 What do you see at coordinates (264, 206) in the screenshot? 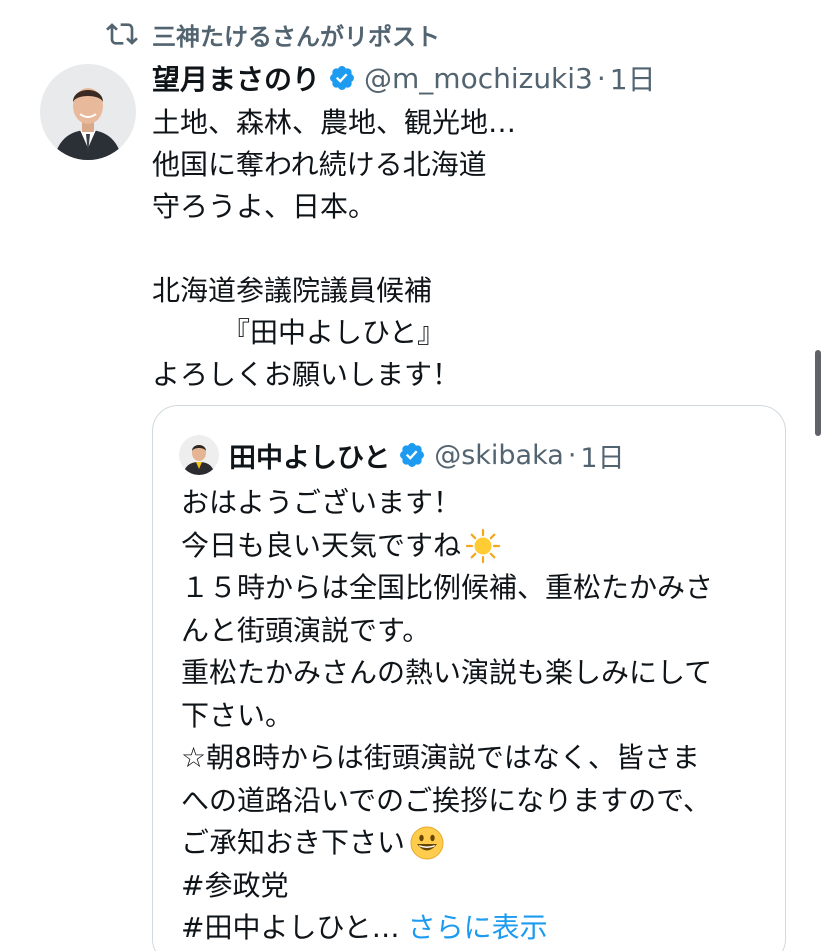
I see `tweet-line: 守ろうよ、日本。` at bounding box center [264, 206].